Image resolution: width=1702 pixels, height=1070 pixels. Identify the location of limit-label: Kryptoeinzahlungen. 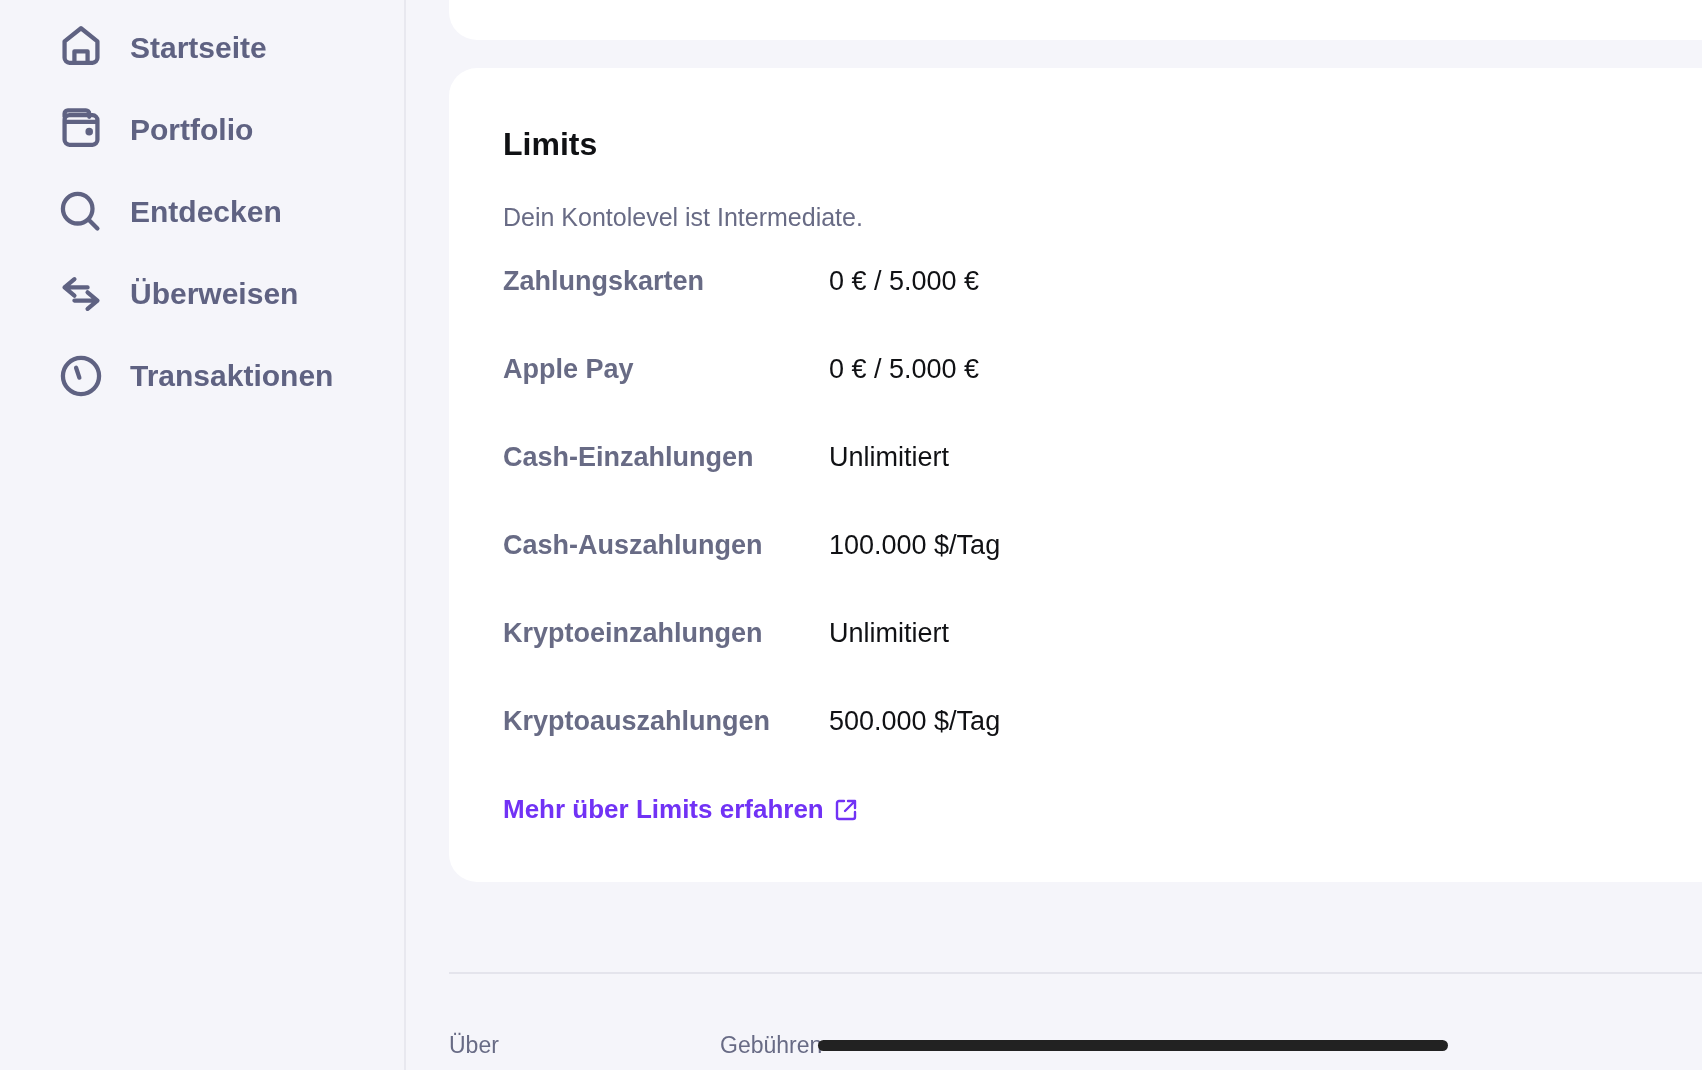
(633, 633).